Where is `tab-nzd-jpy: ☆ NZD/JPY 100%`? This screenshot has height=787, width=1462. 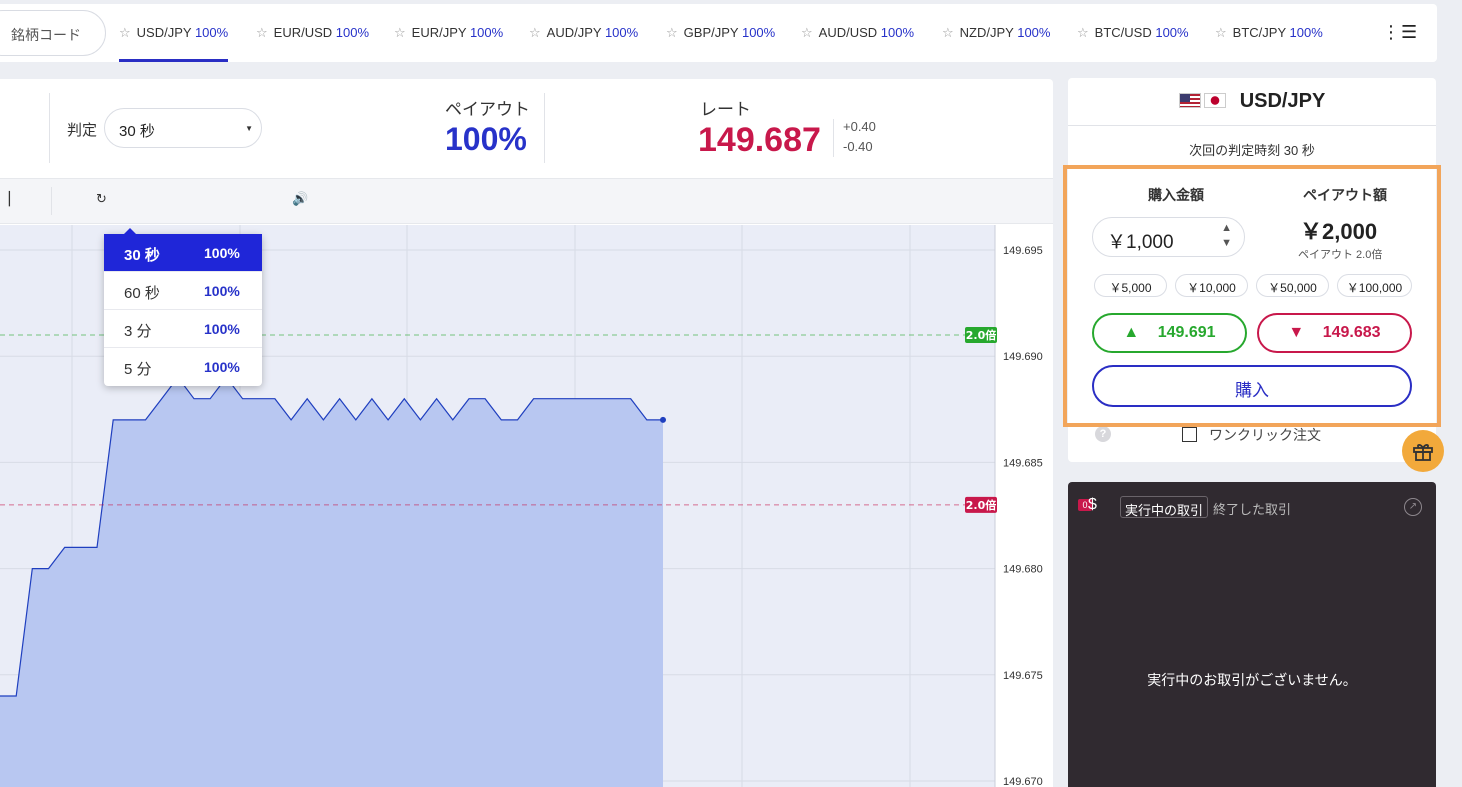
tab-nzd-jpy: ☆ NZD/JPY 100% is located at coordinates (996, 33).